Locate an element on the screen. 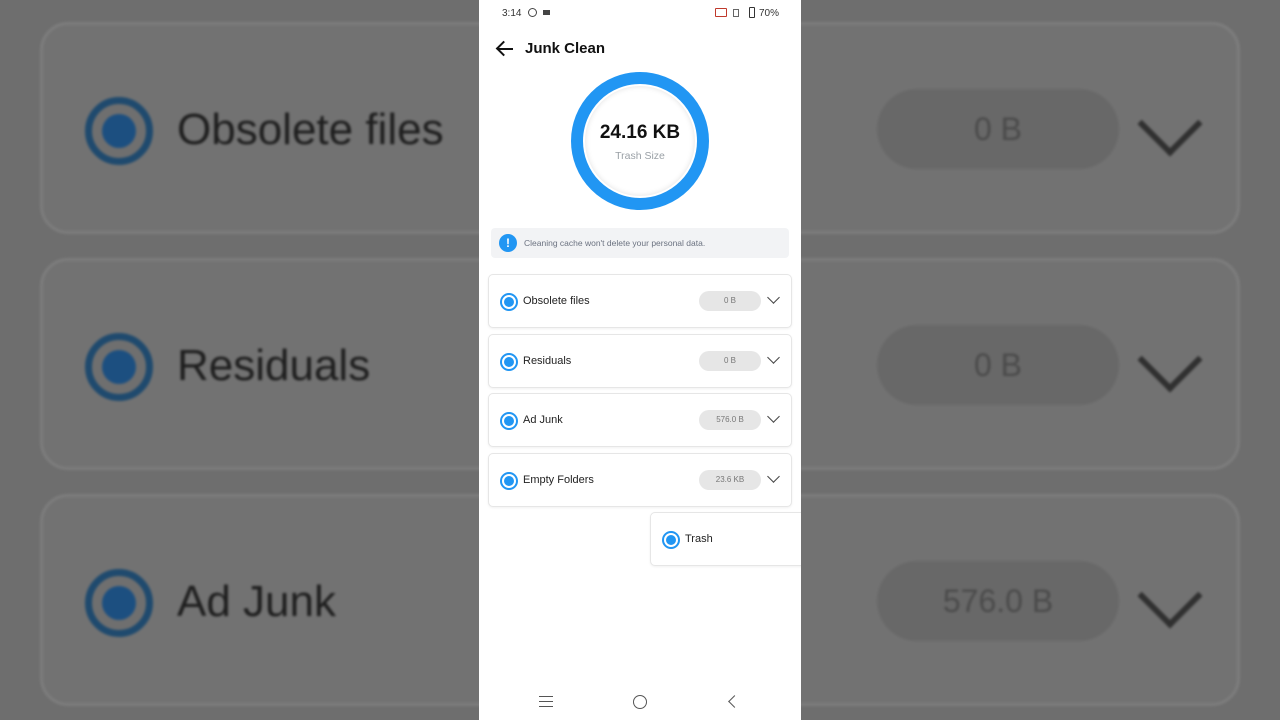 The image size is (1280, 720). battery-percent: 70% is located at coordinates (769, 13).